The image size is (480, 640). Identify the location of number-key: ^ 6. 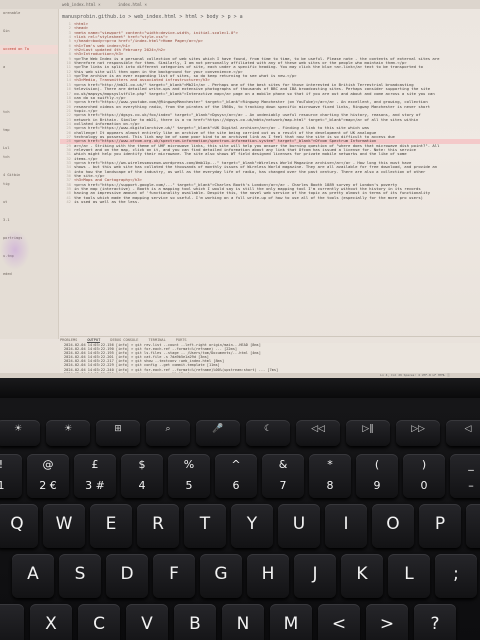
(236, 476).